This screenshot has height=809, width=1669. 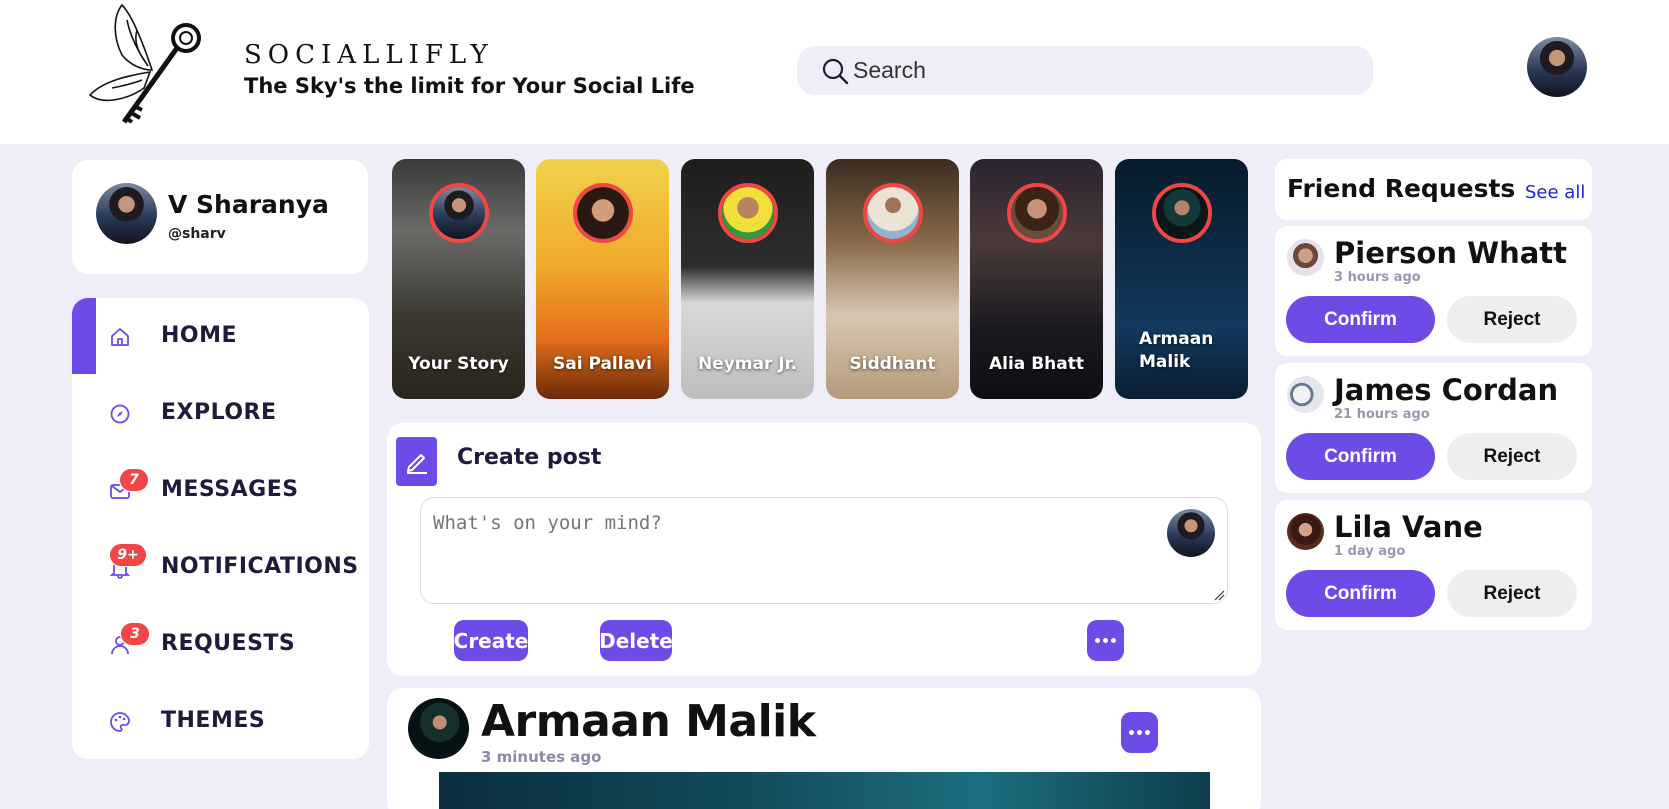 I want to click on story-card: Sai Pallavi, so click(x=602, y=279).